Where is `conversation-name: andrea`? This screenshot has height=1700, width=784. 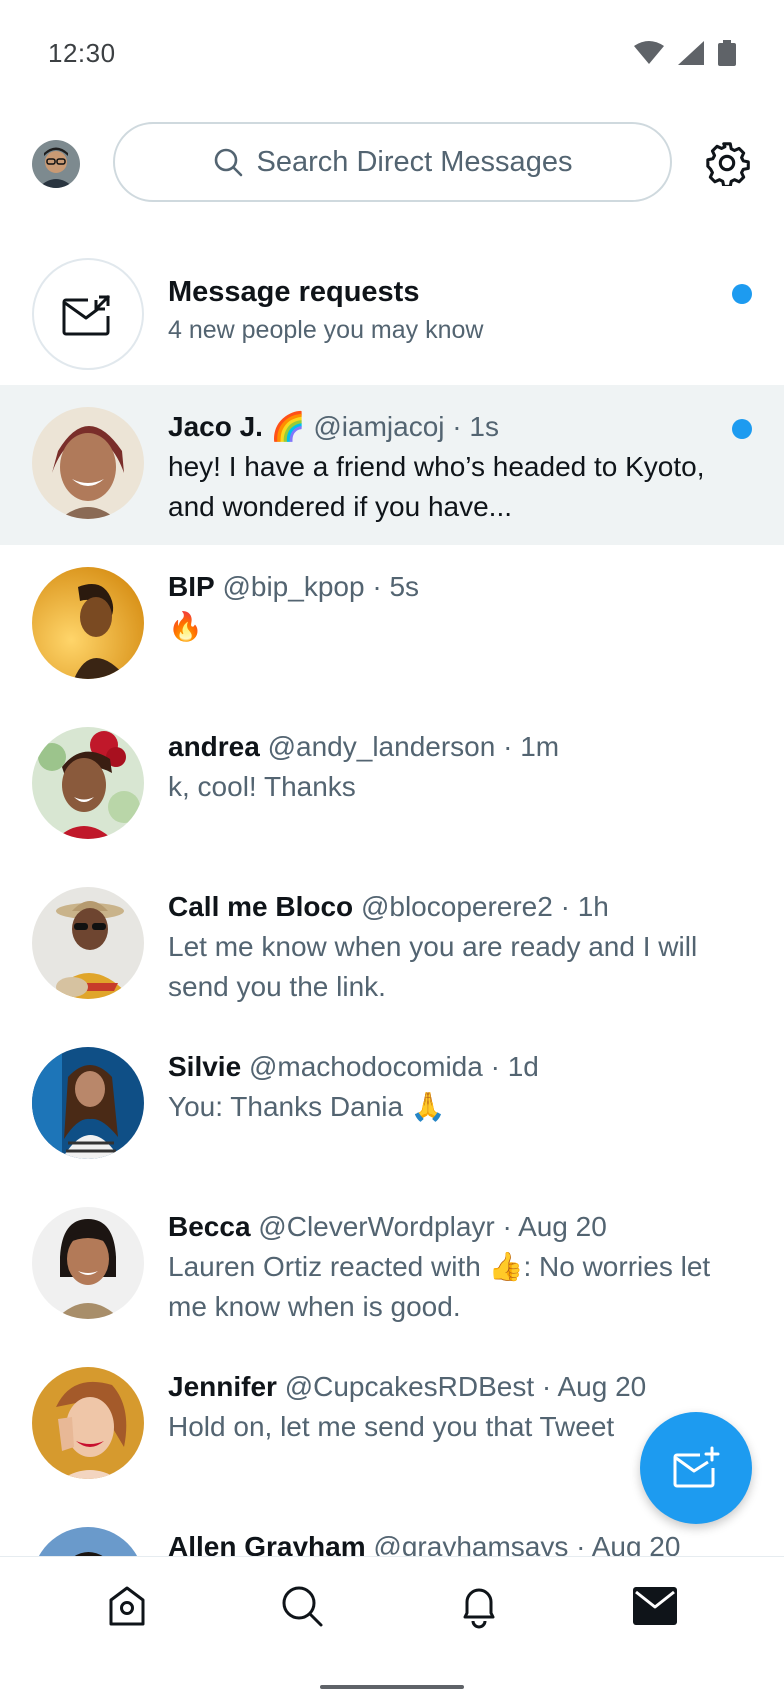 conversation-name: andrea is located at coordinates (214, 746).